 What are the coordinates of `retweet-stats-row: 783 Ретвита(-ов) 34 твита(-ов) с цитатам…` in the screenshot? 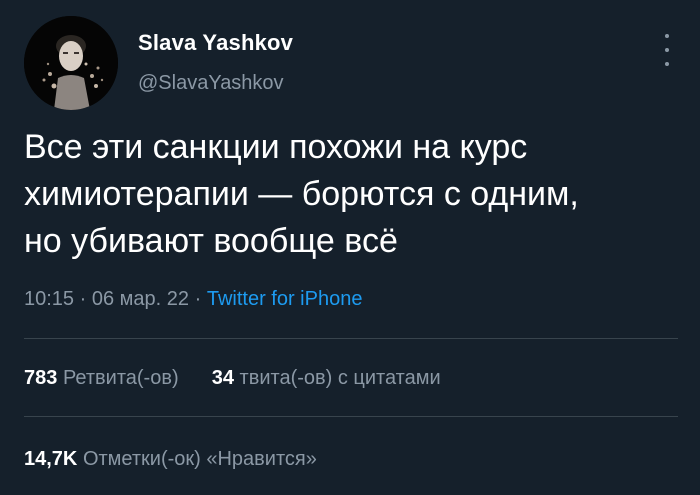 It's located at (232, 378).